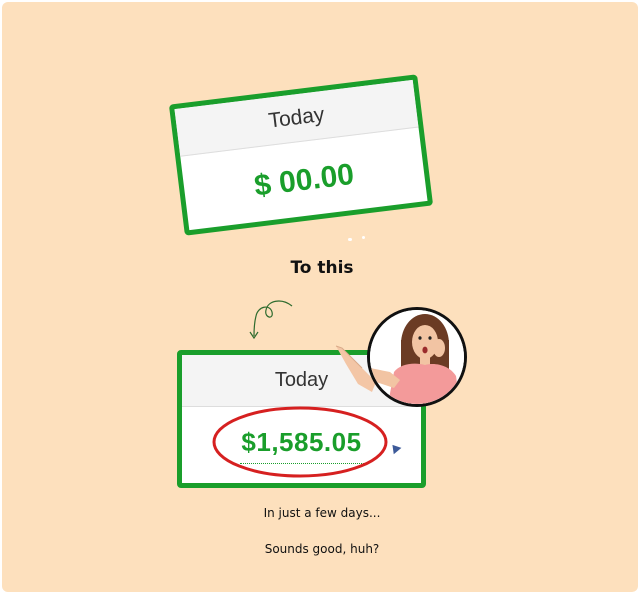 The width and height of the screenshot is (640, 594). I want to click on transition-heading: To this, so click(322, 268).